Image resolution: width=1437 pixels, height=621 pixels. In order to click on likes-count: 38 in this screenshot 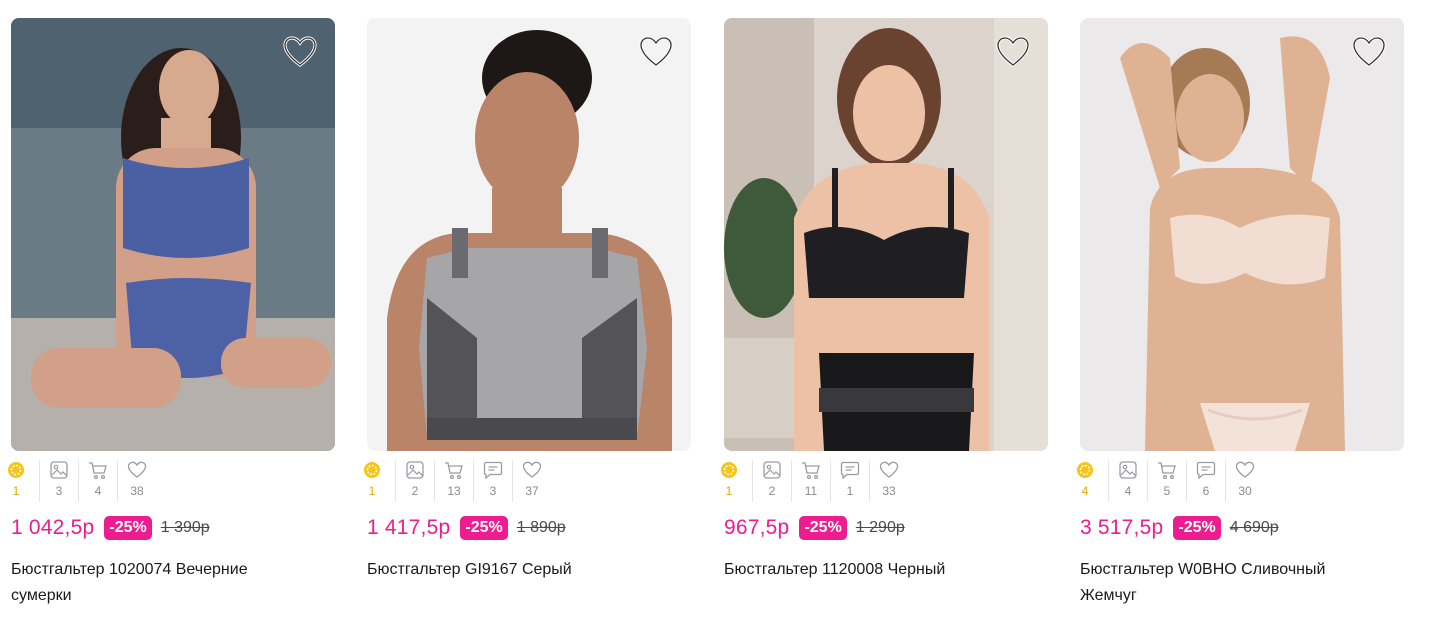, I will do `click(137, 491)`.